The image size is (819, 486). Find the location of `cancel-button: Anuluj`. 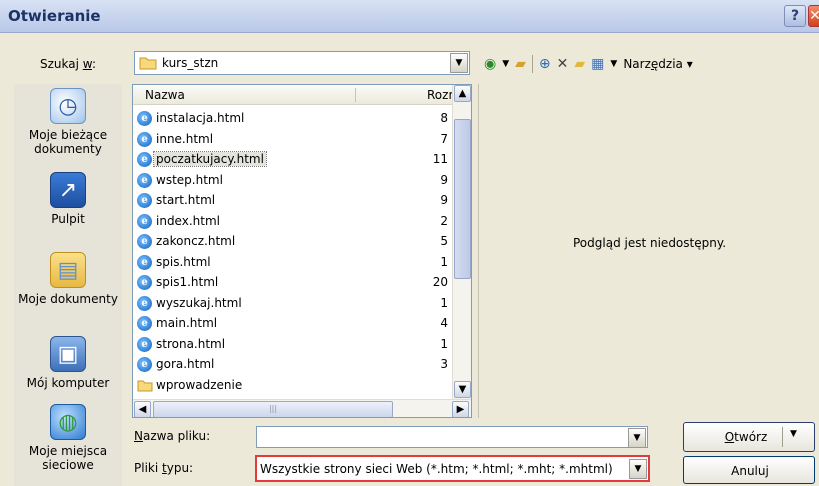

cancel-button: Anuluj is located at coordinates (749, 470).